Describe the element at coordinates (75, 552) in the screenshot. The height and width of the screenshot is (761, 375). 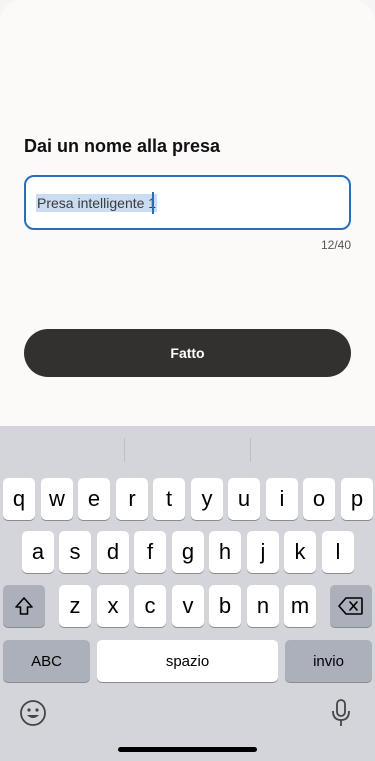
I see `key-s: s` at that location.